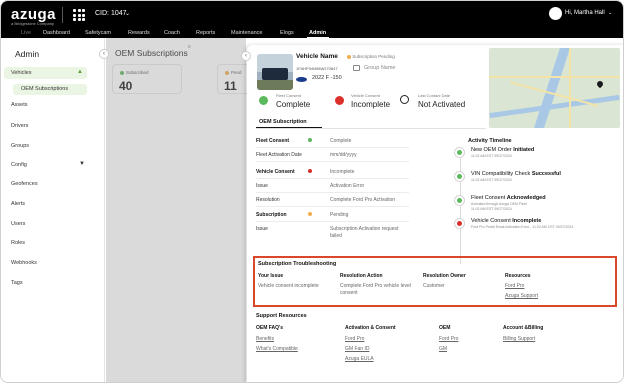 This screenshot has height=383, width=624. Describe the element at coordinates (172, 33) in the screenshot. I see `nav-coach: Coach` at that location.